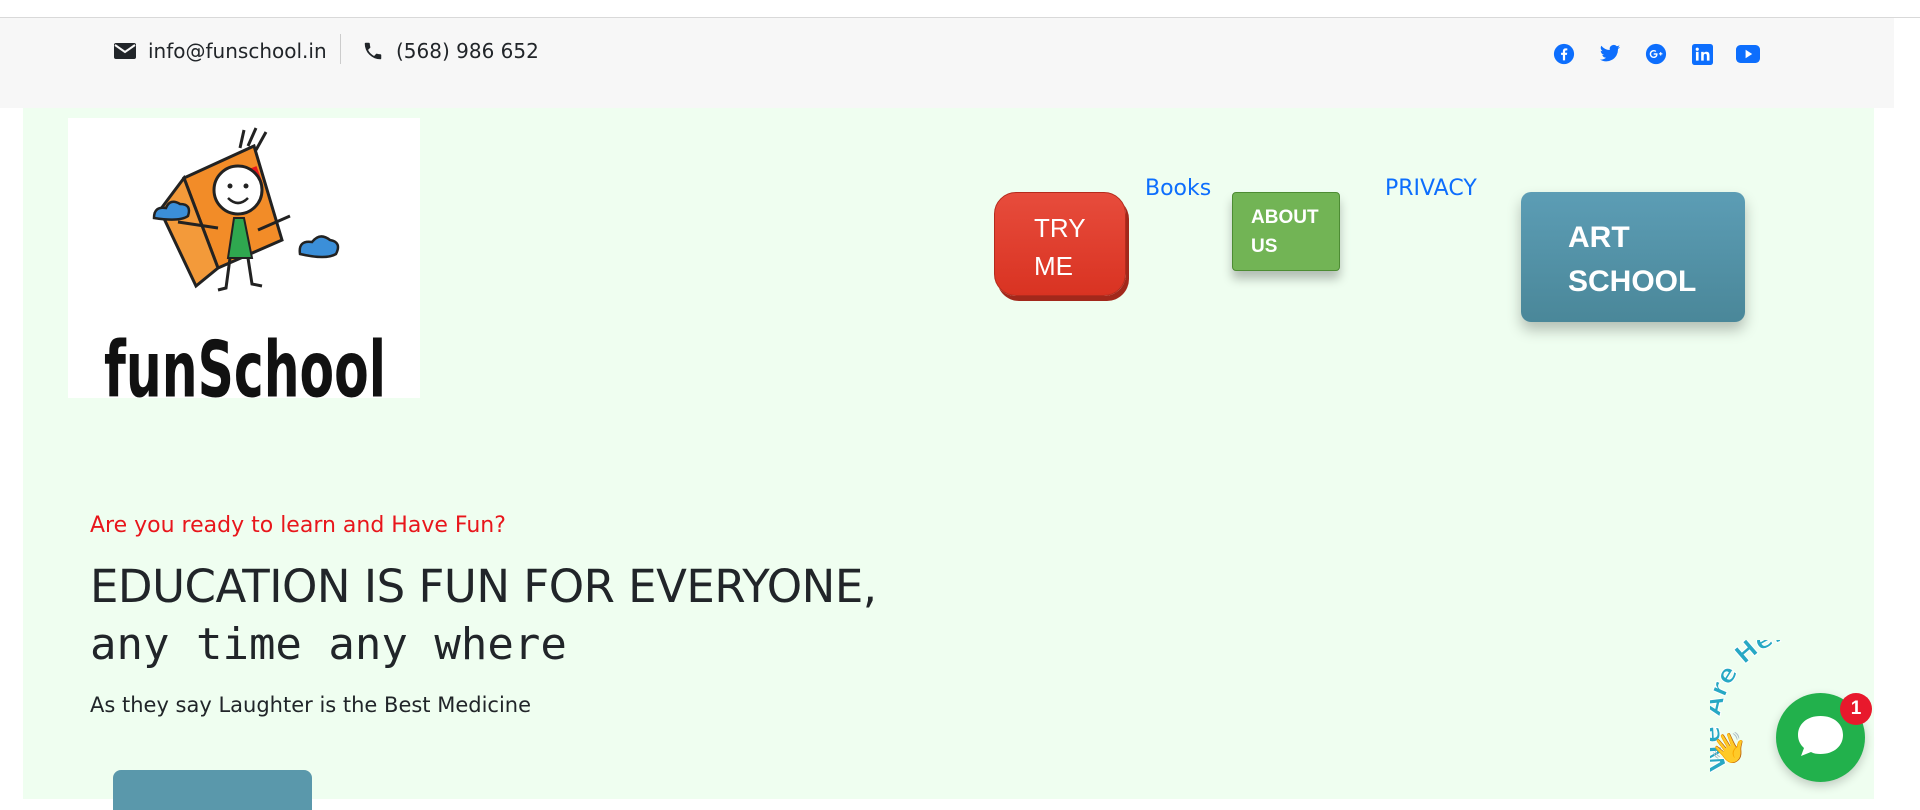 The width and height of the screenshot is (1920, 810). I want to click on nav-privacy-link: PRIVACY, so click(1431, 188).